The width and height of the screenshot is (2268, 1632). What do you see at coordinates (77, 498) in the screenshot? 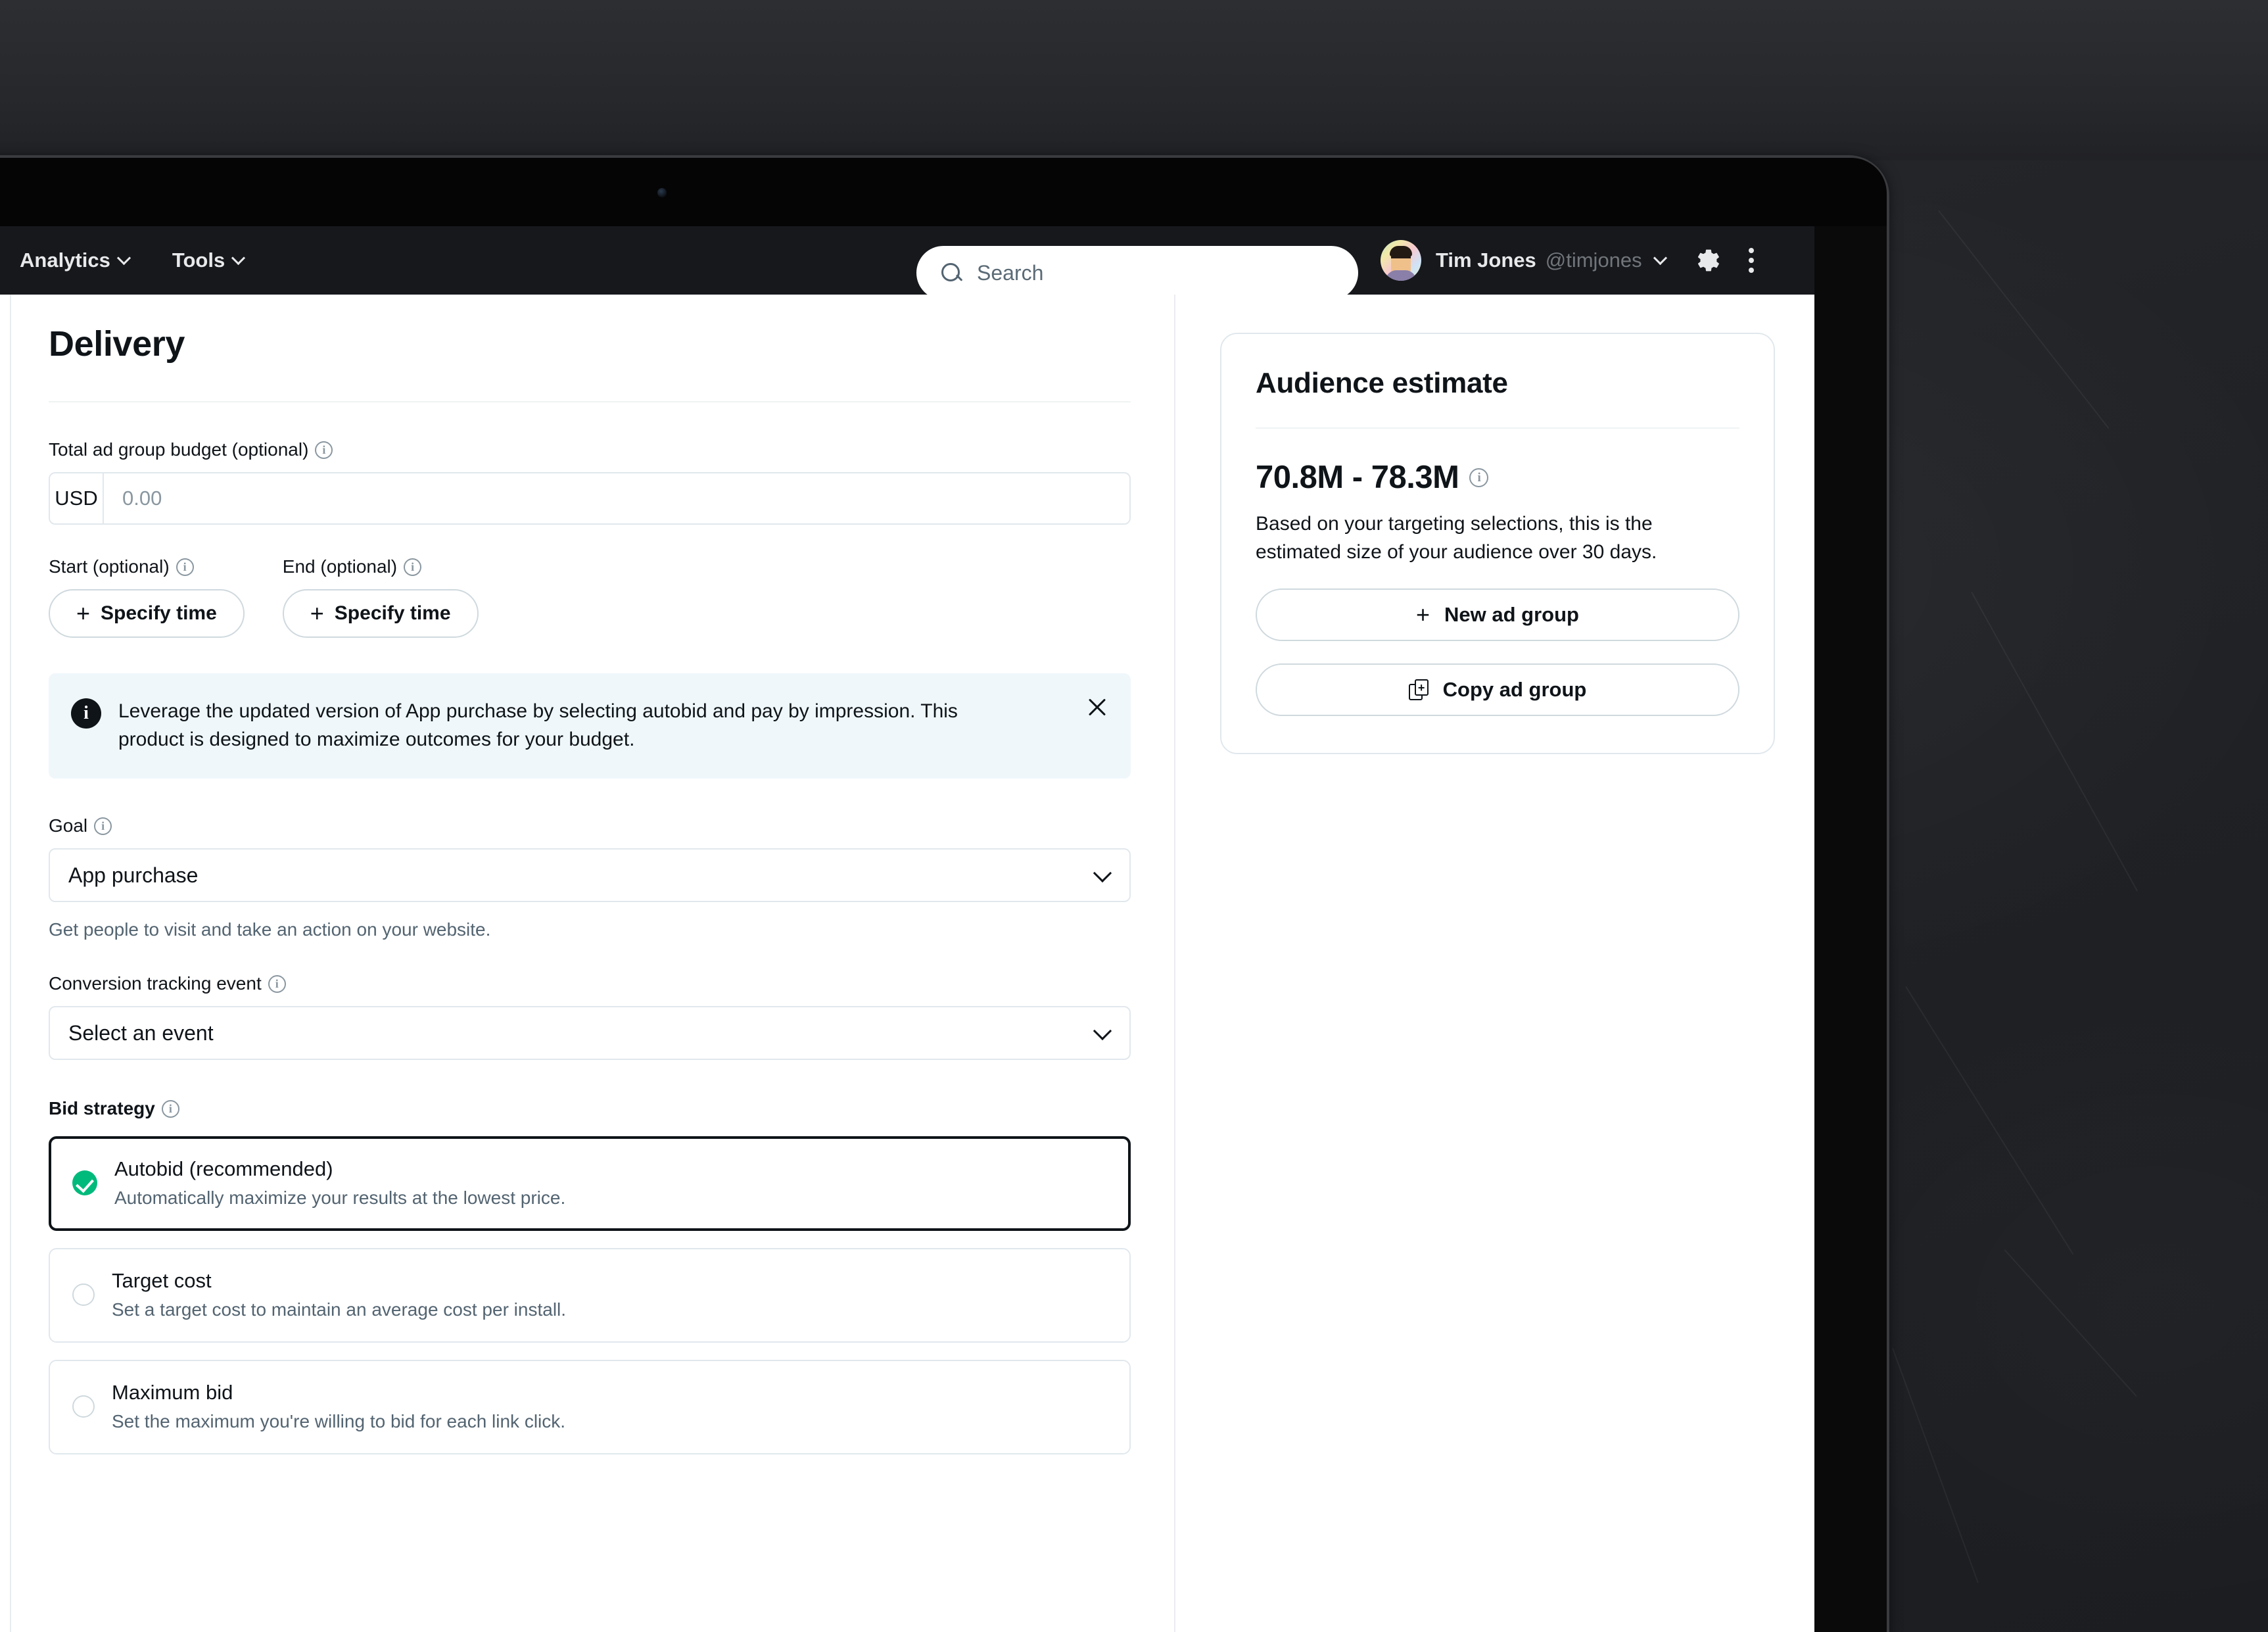
I see `currency-label: USD` at bounding box center [77, 498].